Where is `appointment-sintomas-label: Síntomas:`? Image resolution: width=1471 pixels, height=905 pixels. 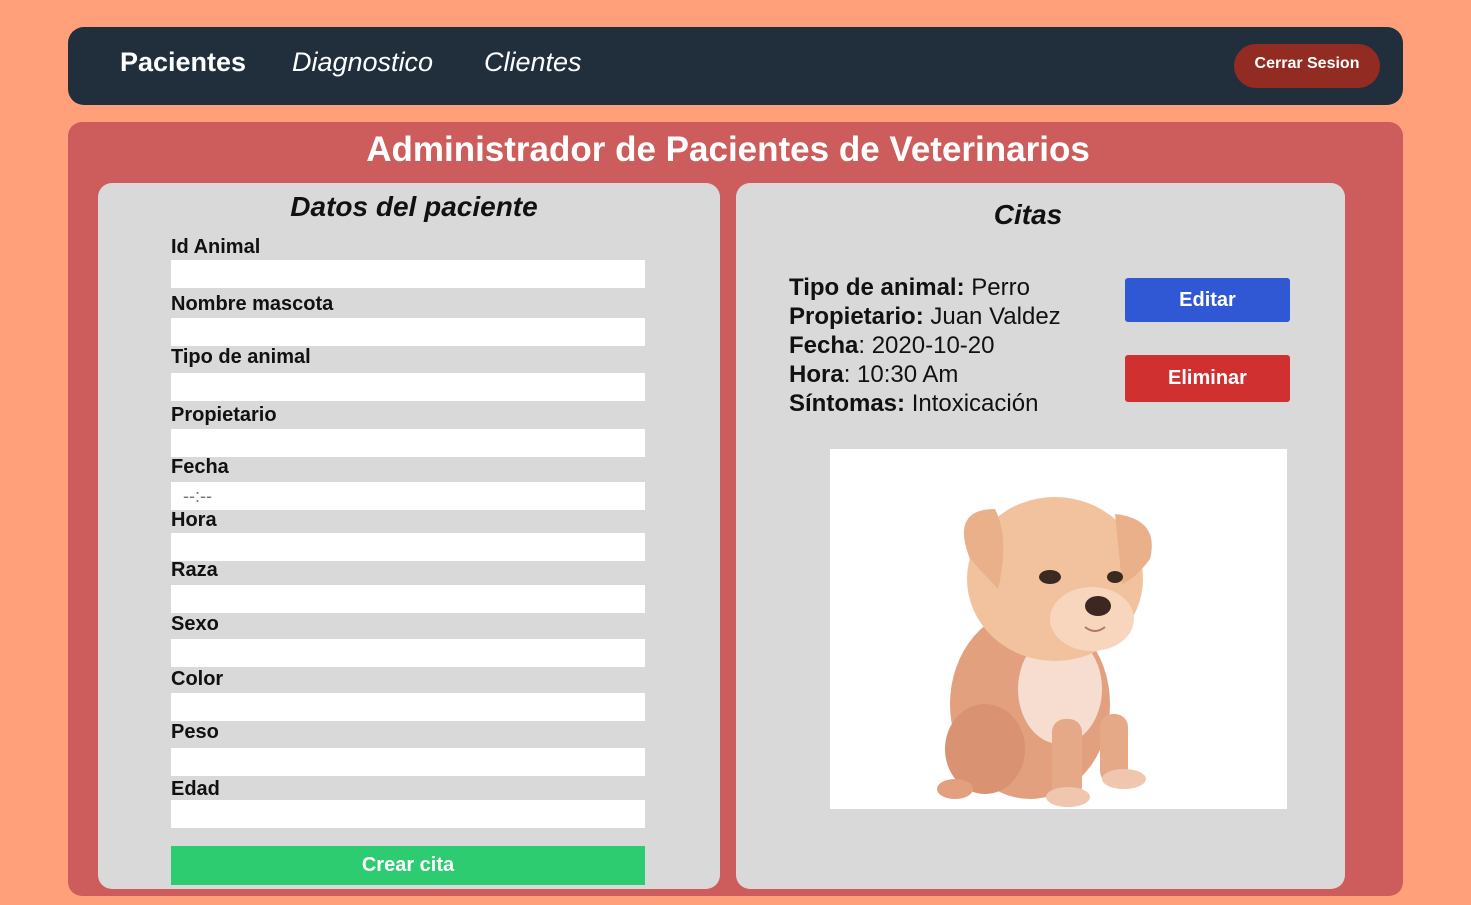
appointment-sintomas-label: Síntomas: is located at coordinates (847, 403).